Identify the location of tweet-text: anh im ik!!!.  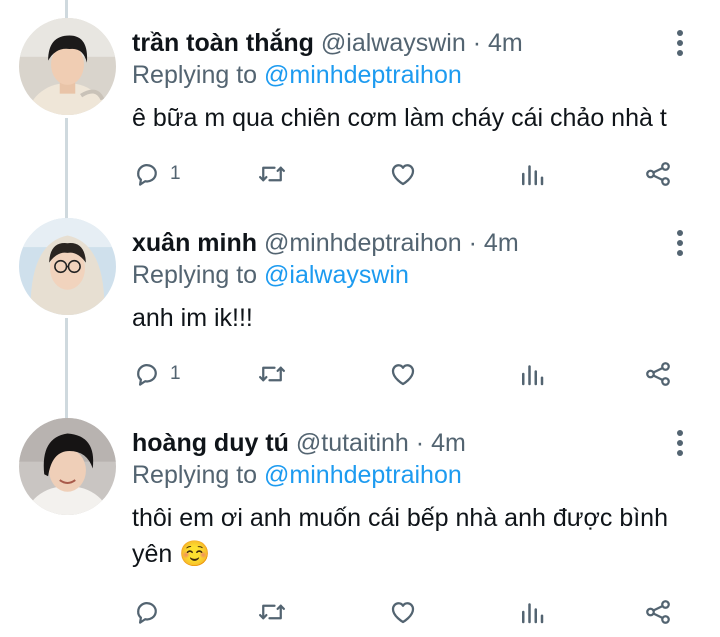
(192, 318).